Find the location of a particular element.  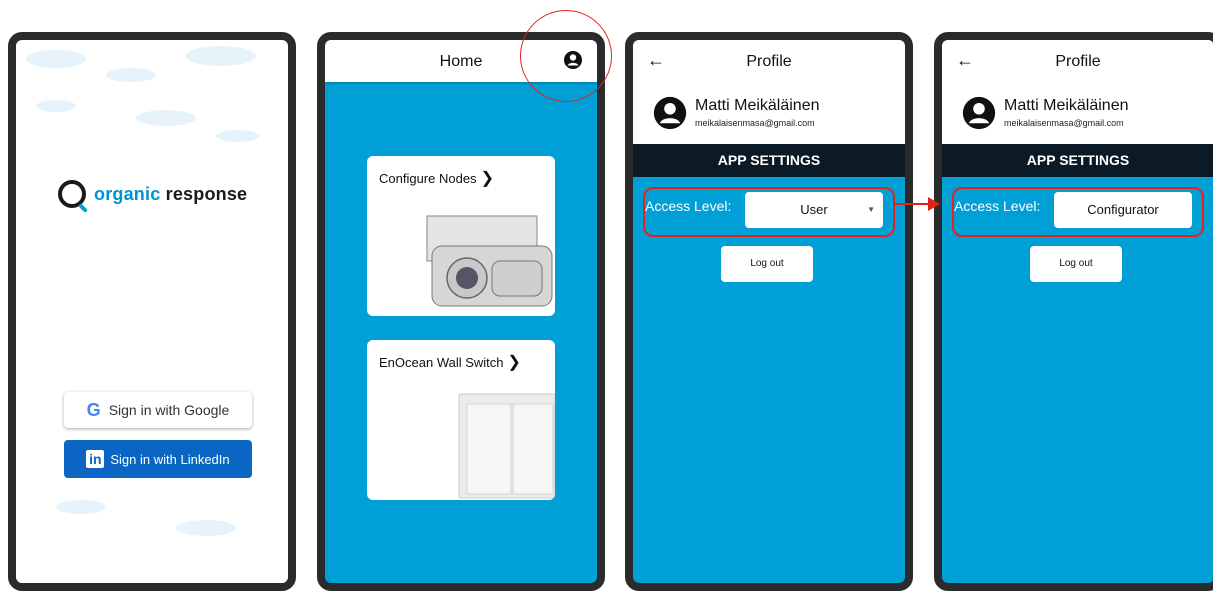

google-button-label: Sign in with Google is located at coordinates (169, 410).